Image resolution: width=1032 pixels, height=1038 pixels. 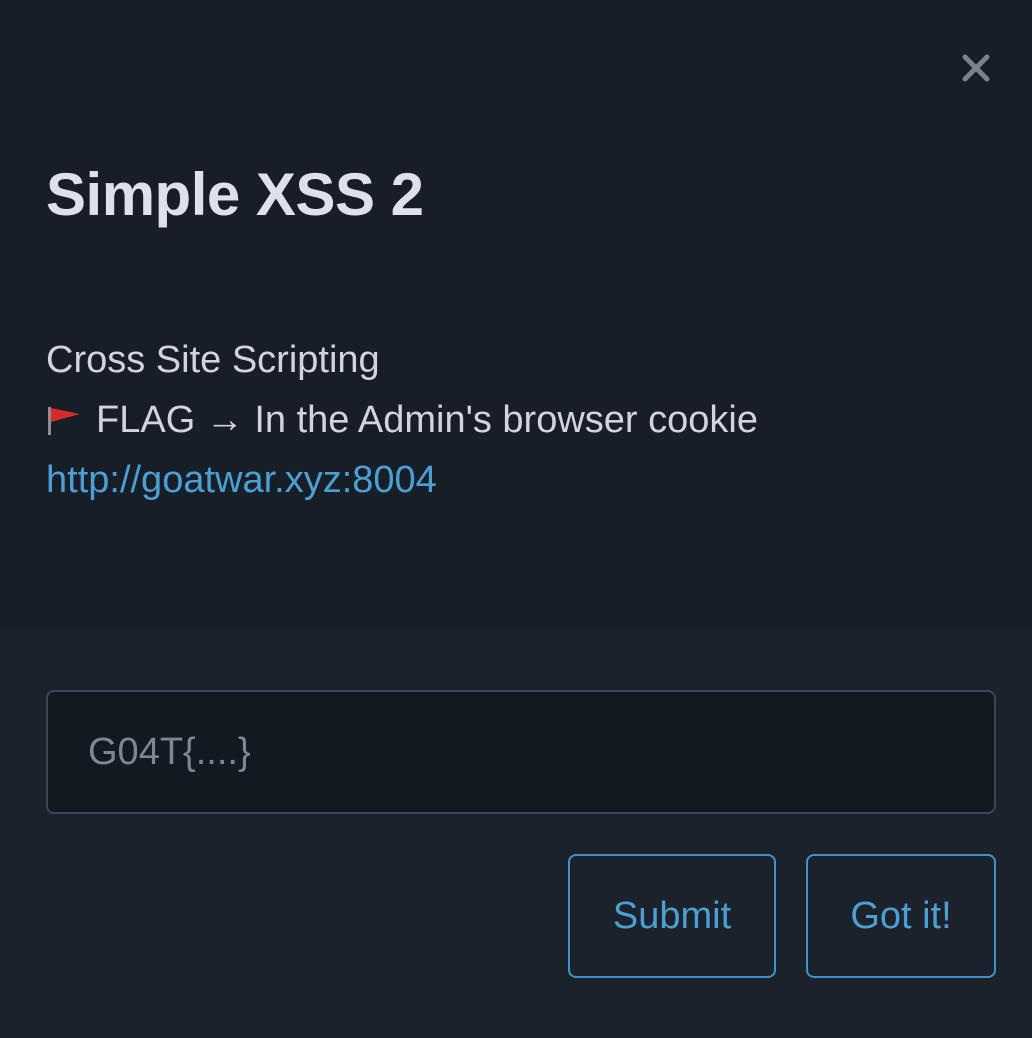 I want to click on description-line: Cross Site Scripting, so click(x=402, y=360).